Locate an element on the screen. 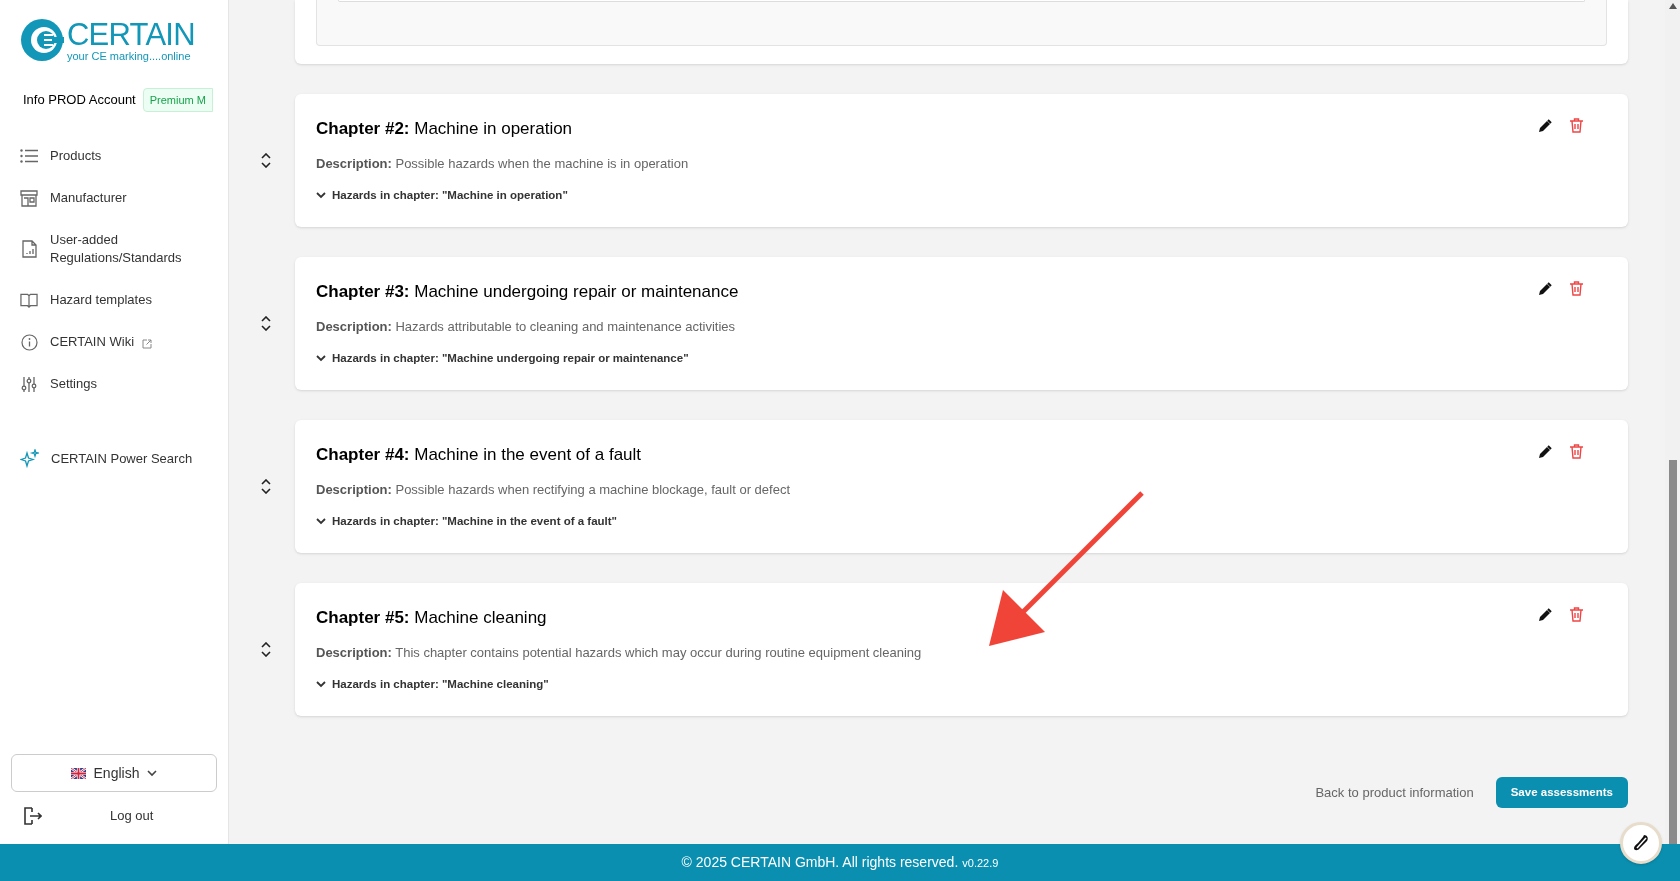  hazards-toggle: Hazards in chapter: "Machine in operation" is located at coordinates (442, 196).